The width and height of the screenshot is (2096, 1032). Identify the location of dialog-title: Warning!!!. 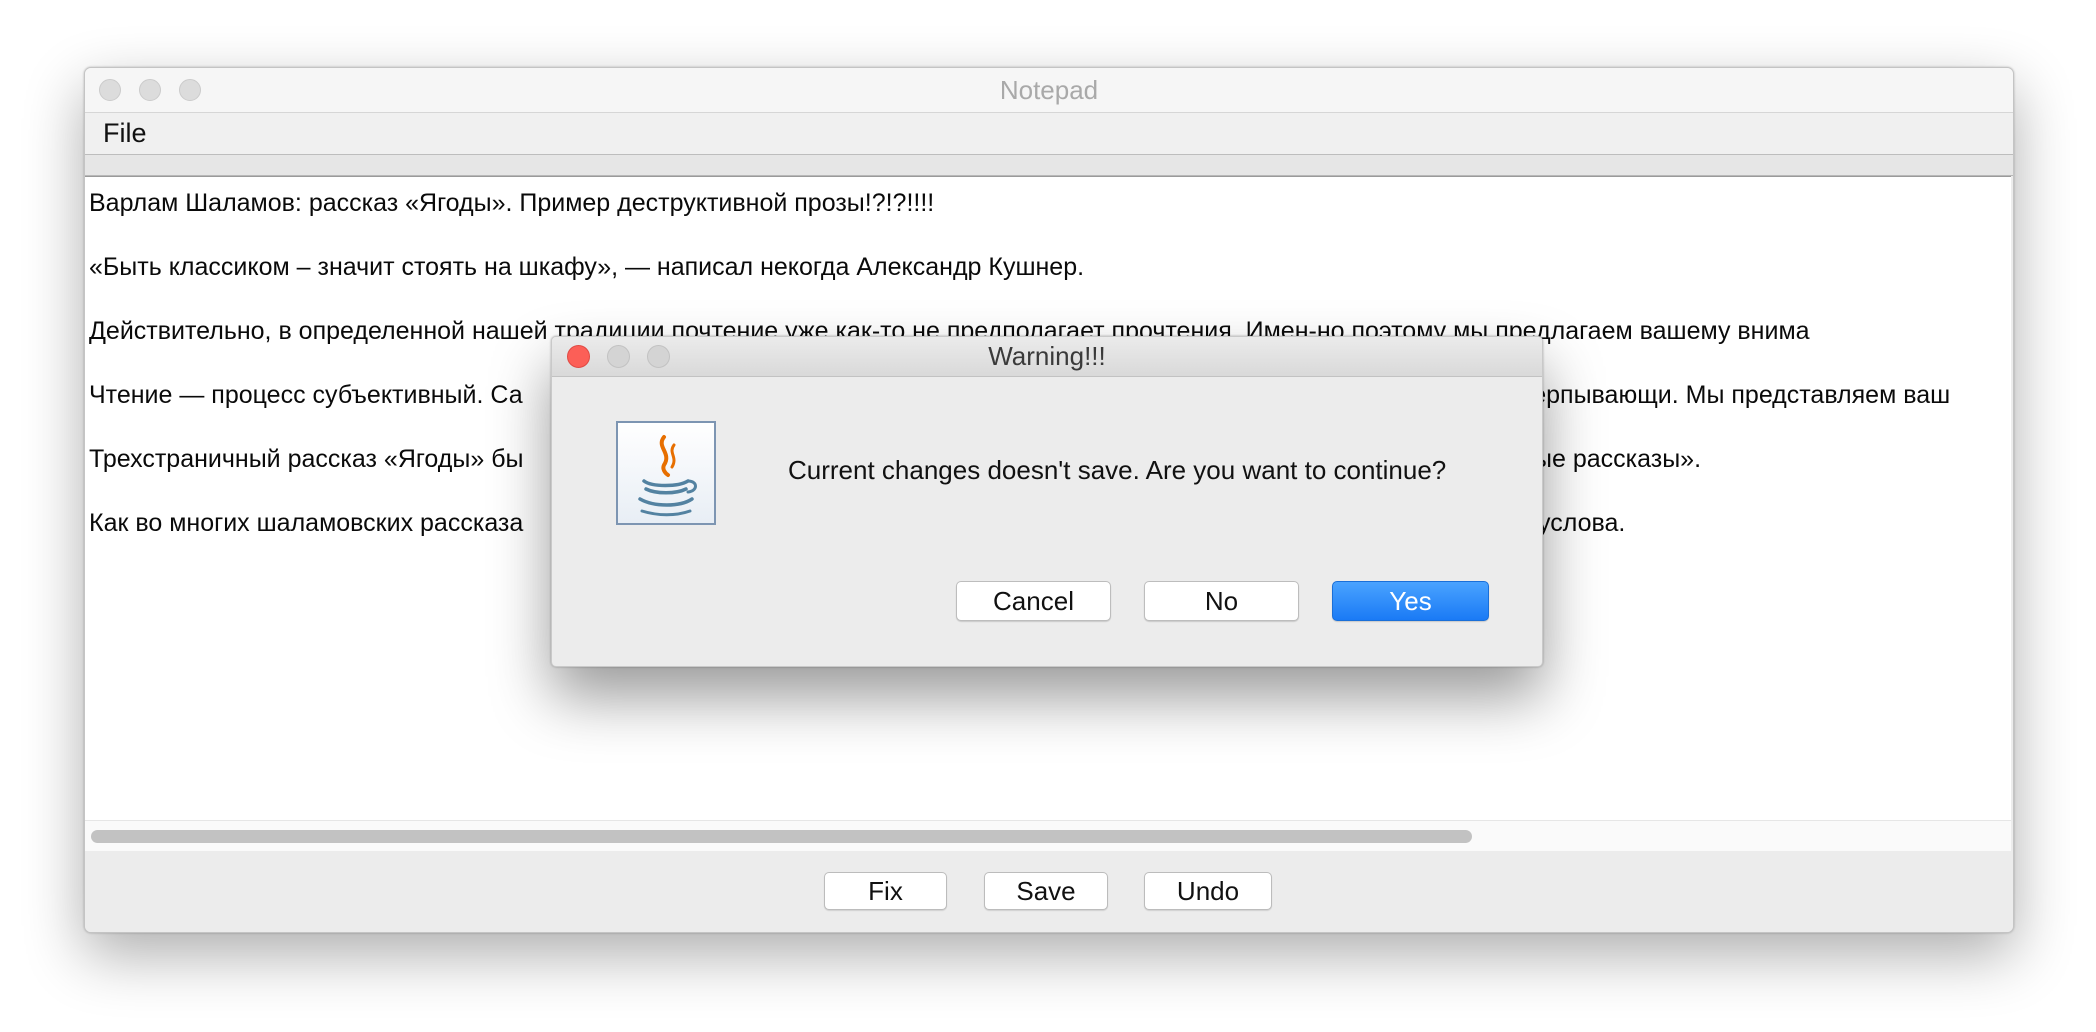
(1047, 356).